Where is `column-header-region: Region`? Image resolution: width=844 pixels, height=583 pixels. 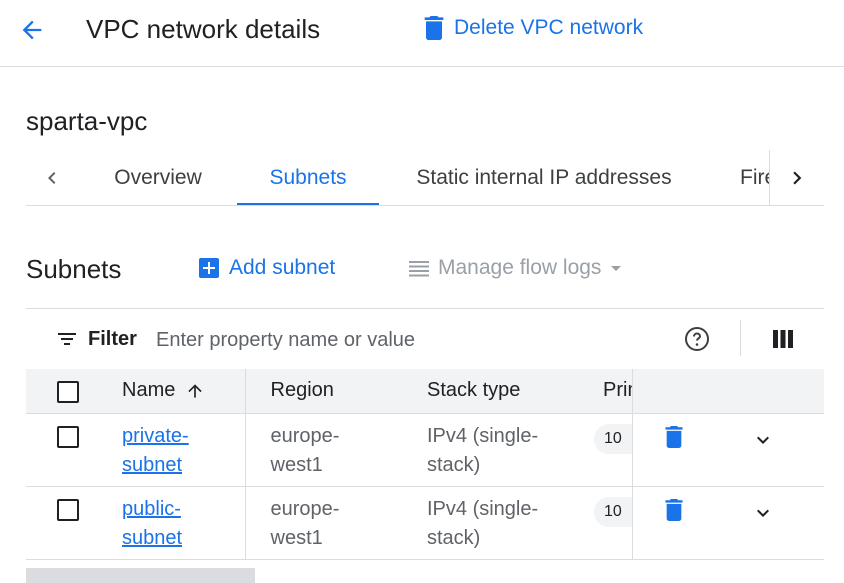
column-header-region: Region is located at coordinates (323, 391).